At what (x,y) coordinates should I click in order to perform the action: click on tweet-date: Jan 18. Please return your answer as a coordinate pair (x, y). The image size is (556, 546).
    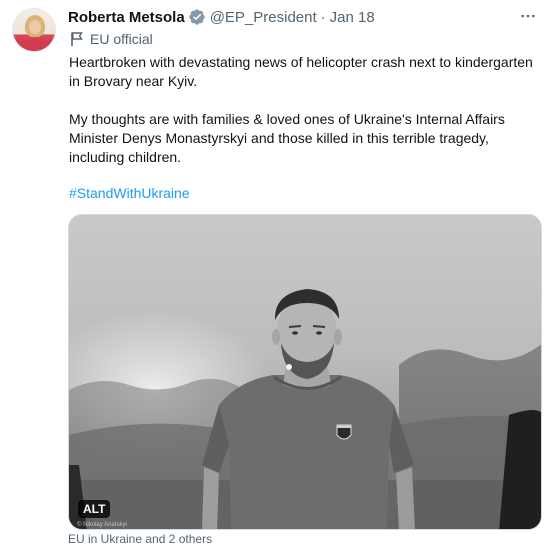
    Looking at the image, I should click on (352, 17).